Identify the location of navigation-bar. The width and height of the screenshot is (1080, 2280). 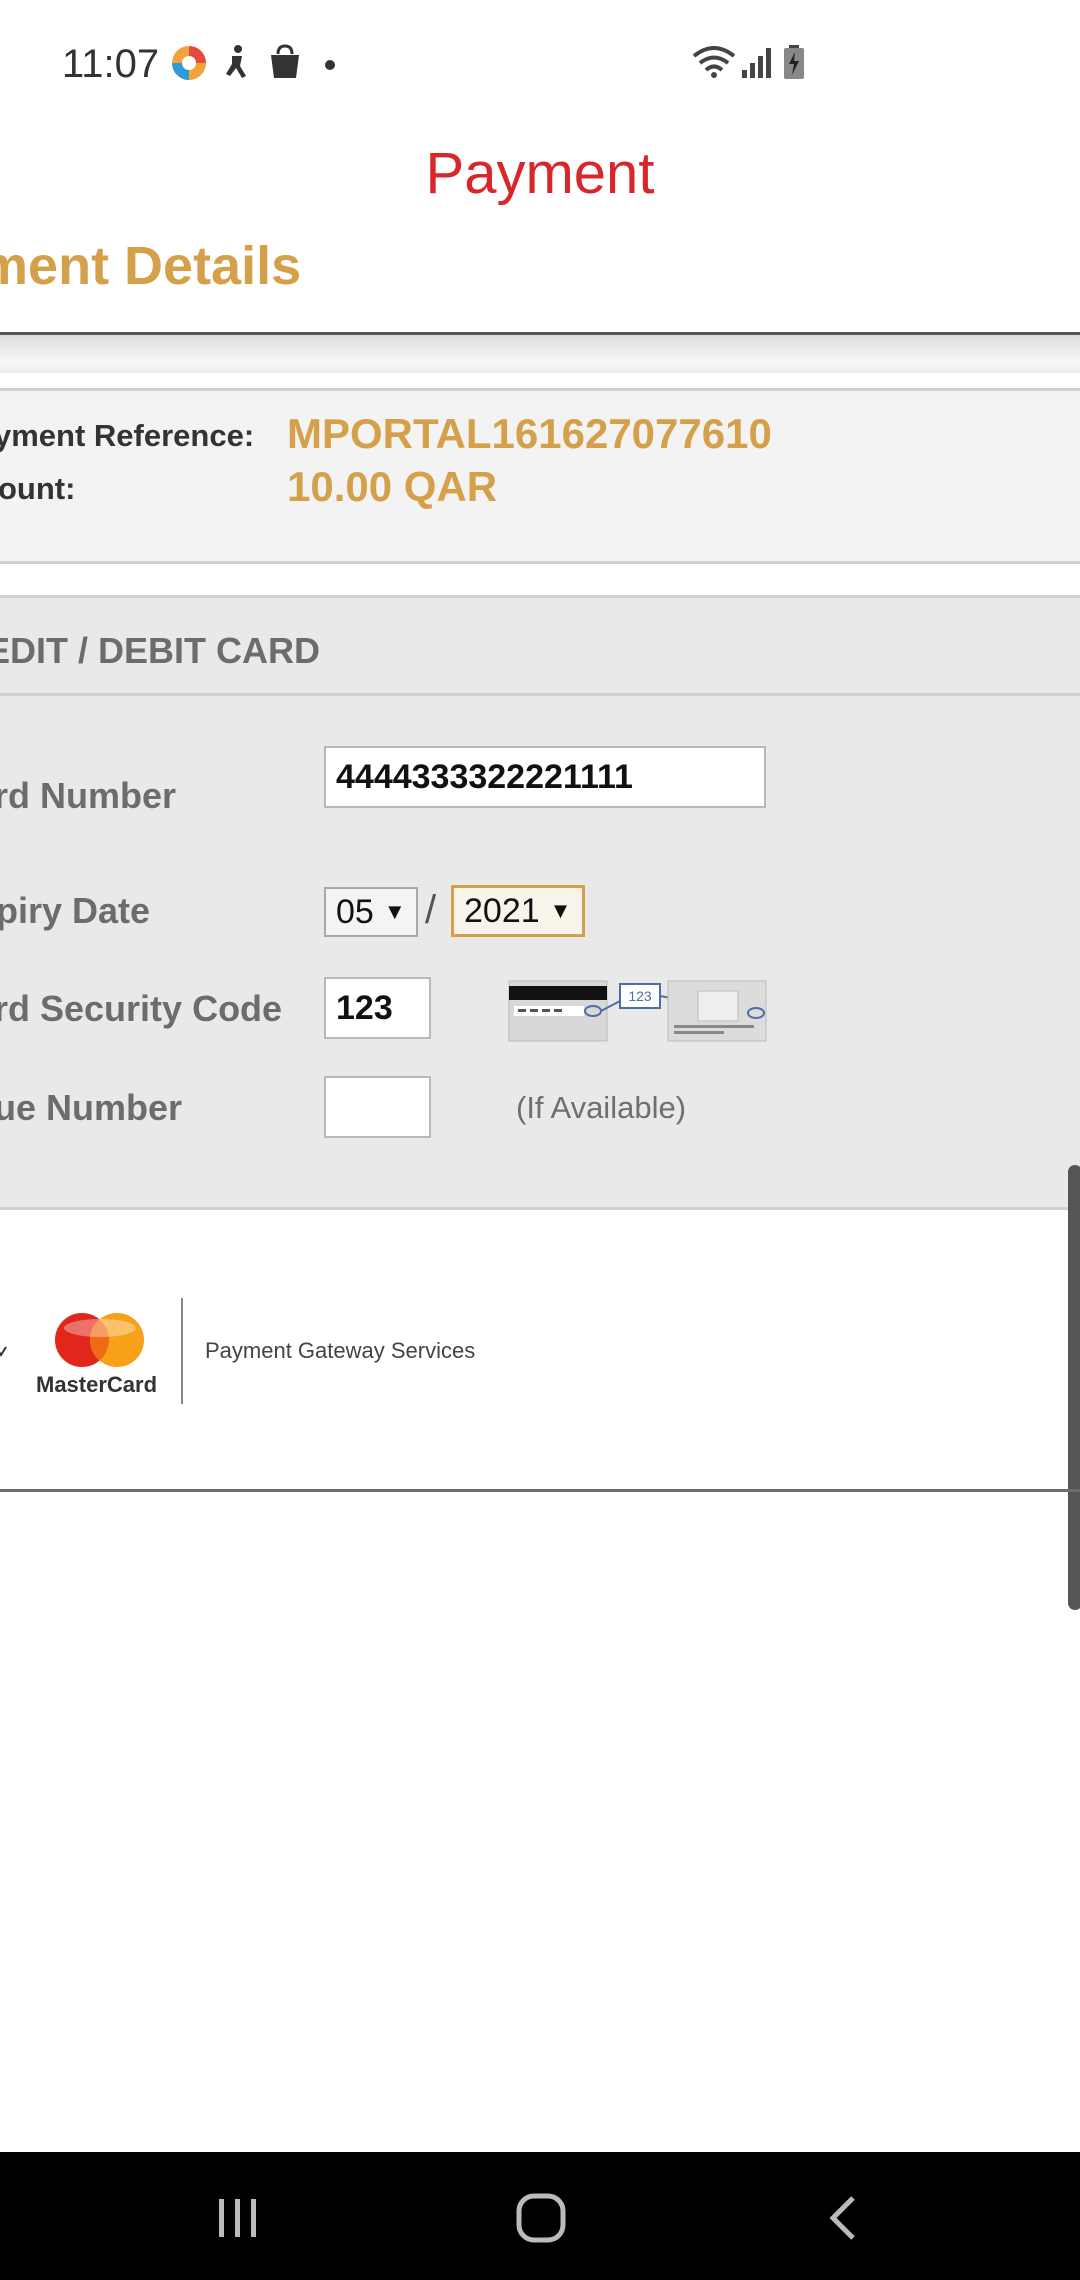
(540, 2216).